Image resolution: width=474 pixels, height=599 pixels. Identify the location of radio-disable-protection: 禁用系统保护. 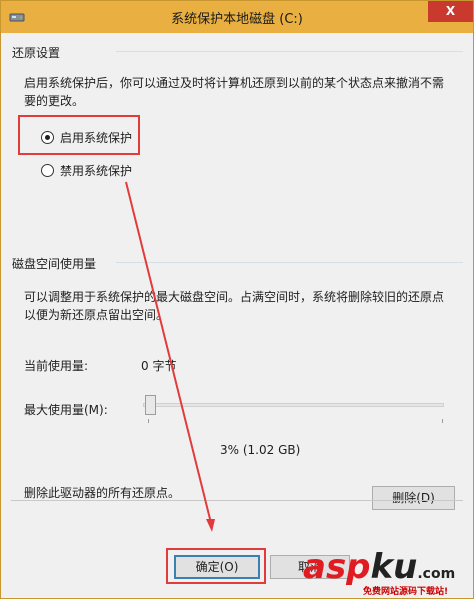
(86, 170).